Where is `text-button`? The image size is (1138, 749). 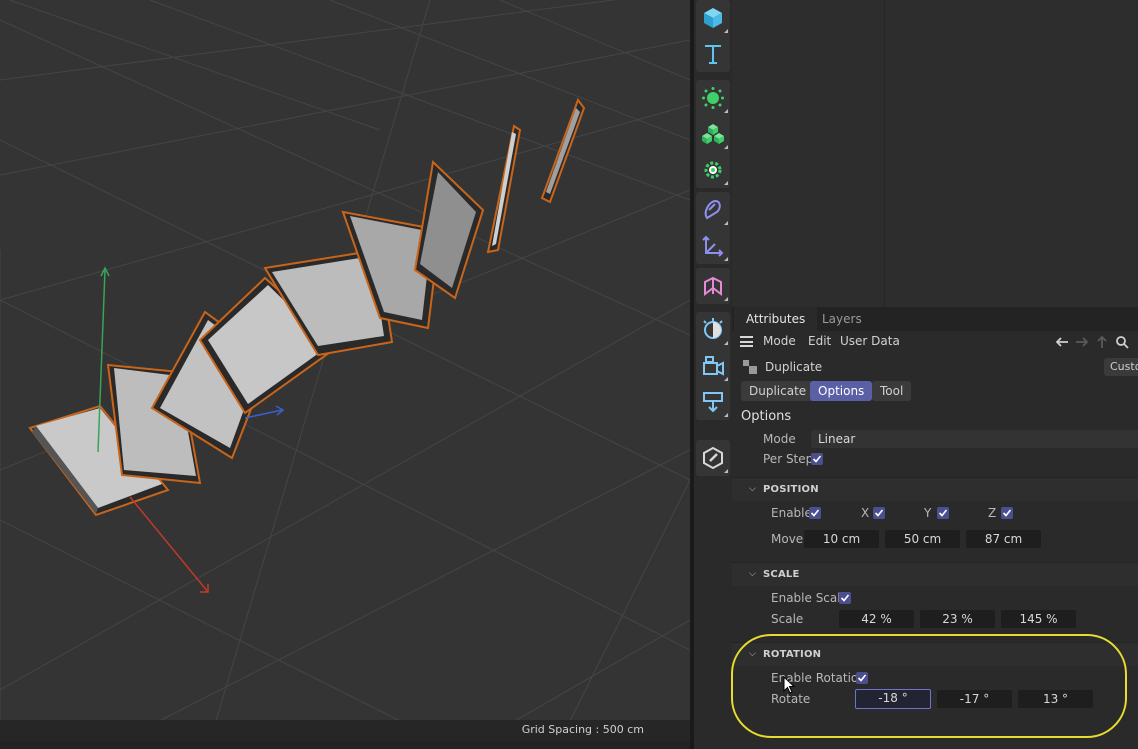
text-button is located at coordinates (713, 54).